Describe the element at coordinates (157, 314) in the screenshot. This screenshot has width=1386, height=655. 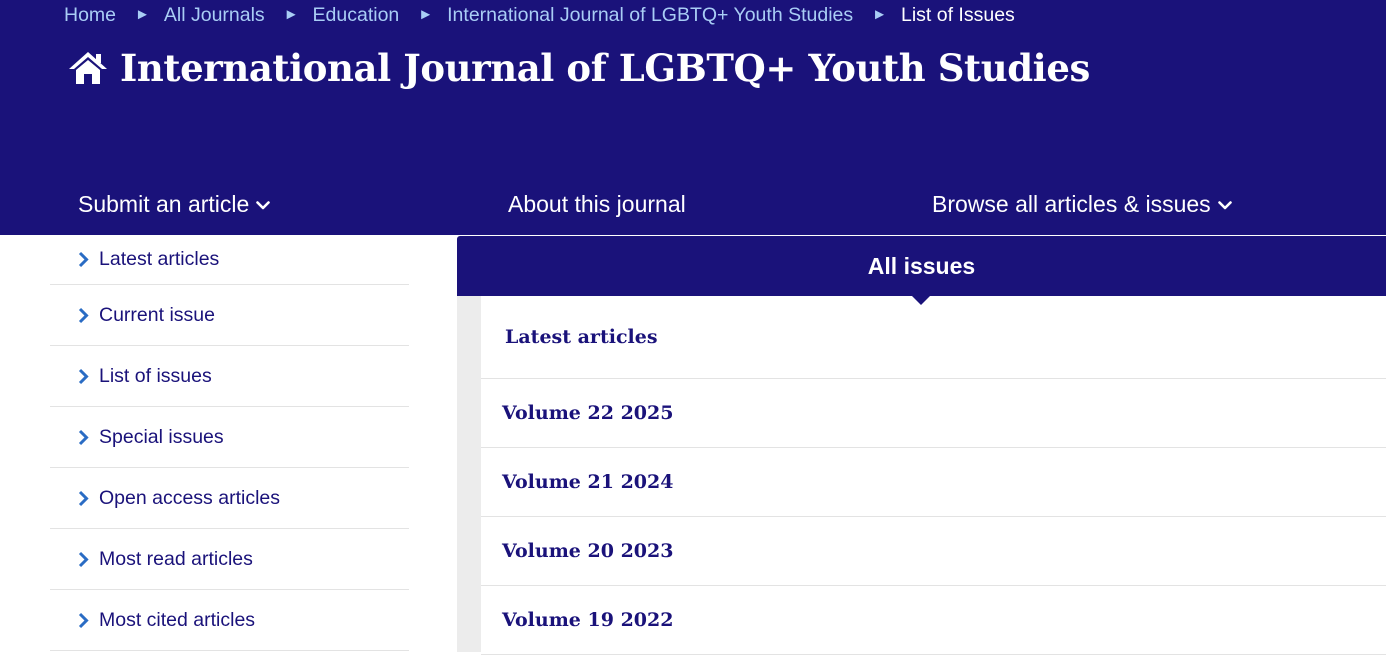
I see `sidebar-item-label: Current issue` at that location.